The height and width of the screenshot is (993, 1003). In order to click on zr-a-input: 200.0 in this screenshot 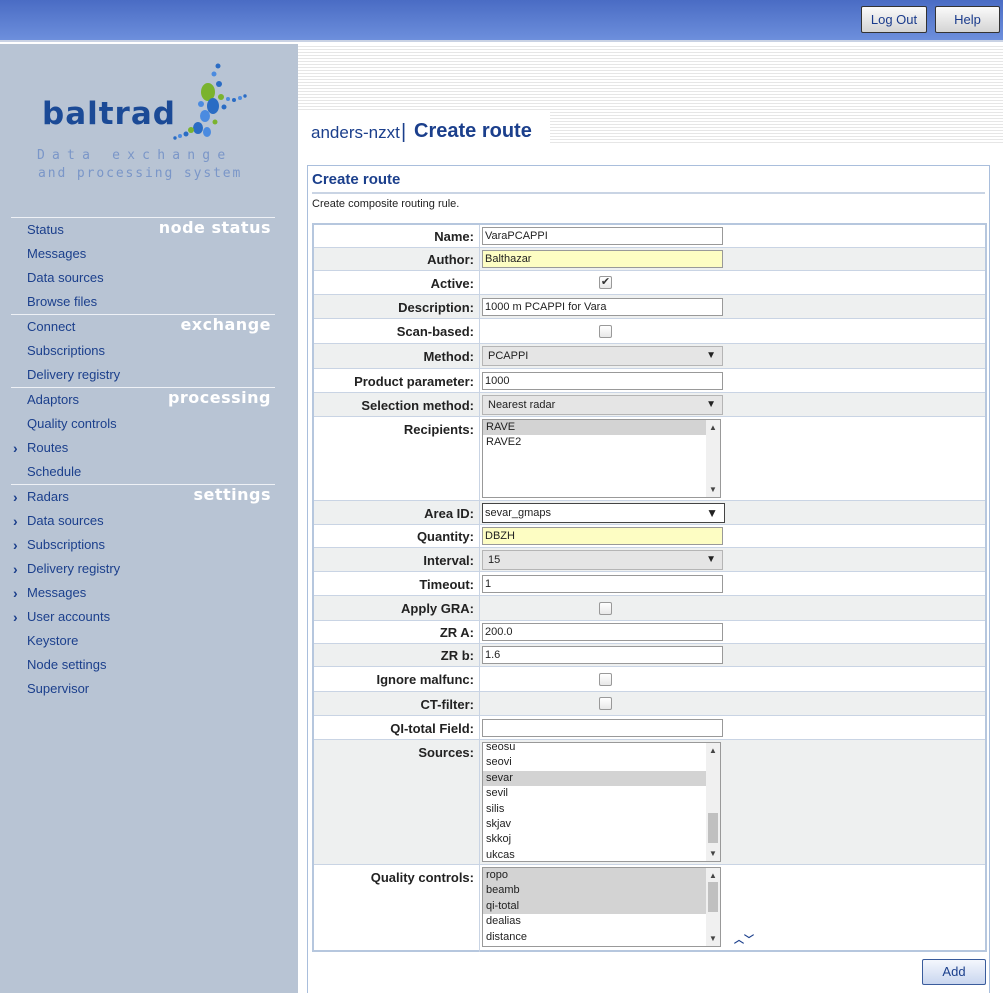, I will do `click(602, 632)`.